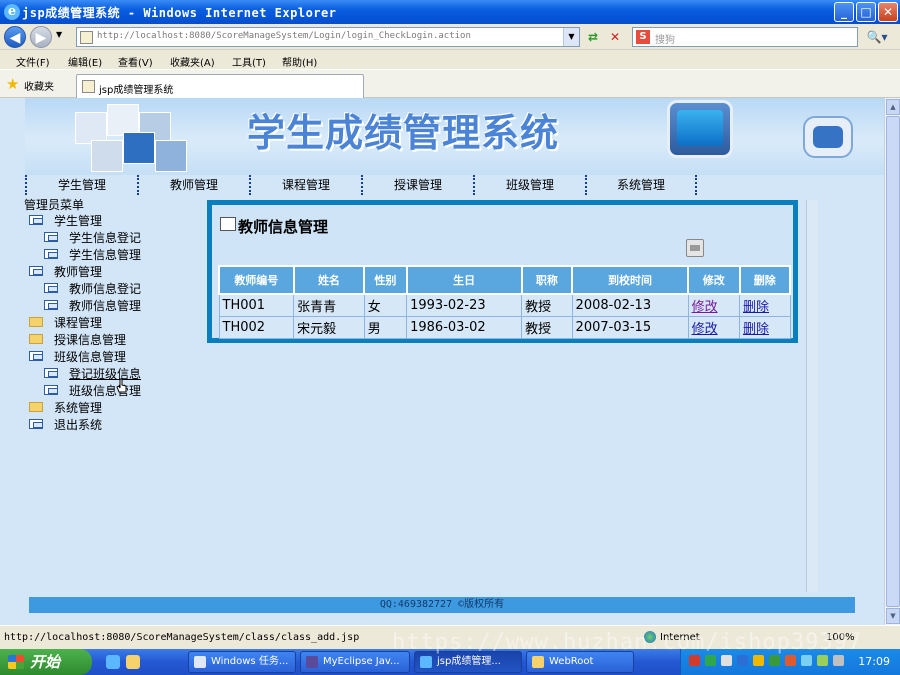 This screenshot has width=900, height=675. Describe the element at coordinates (78, 220) in the screenshot. I see `menu-student: 学生管理` at that location.